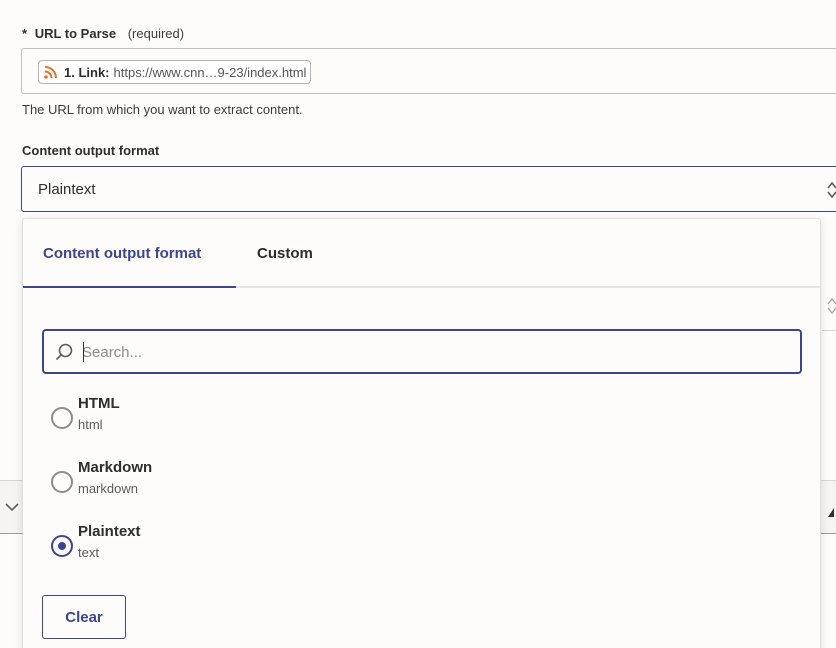  Describe the element at coordinates (401, 547) in the screenshot. I see `option-plaintext: Plaintext text` at that location.